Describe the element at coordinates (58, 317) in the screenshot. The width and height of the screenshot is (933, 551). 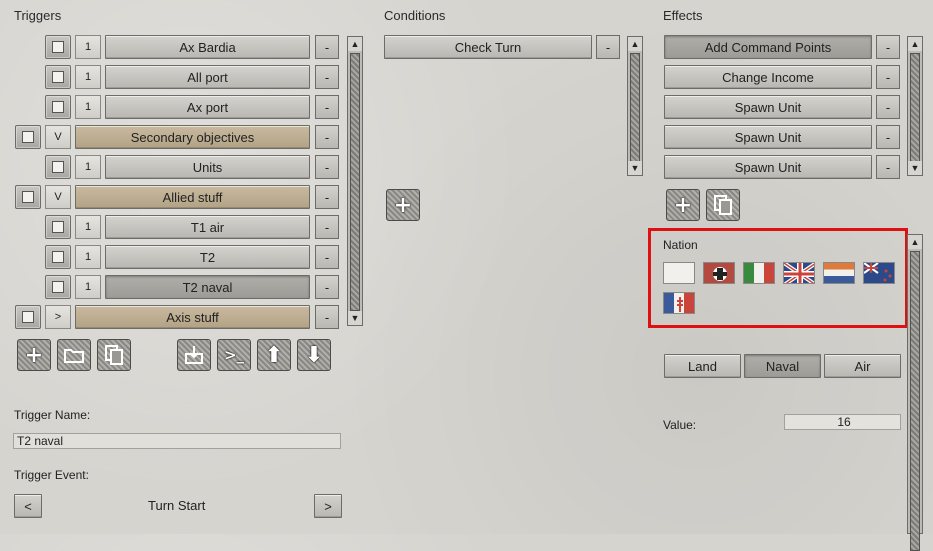
I see `trigger-toggle: >` at that location.